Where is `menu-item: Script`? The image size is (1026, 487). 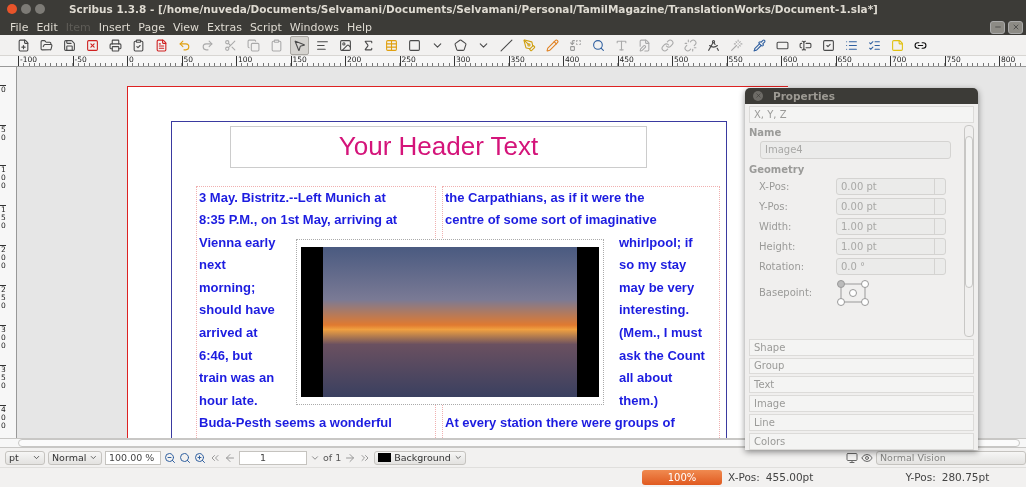
menu-item: Script is located at coordinates (265, 27).